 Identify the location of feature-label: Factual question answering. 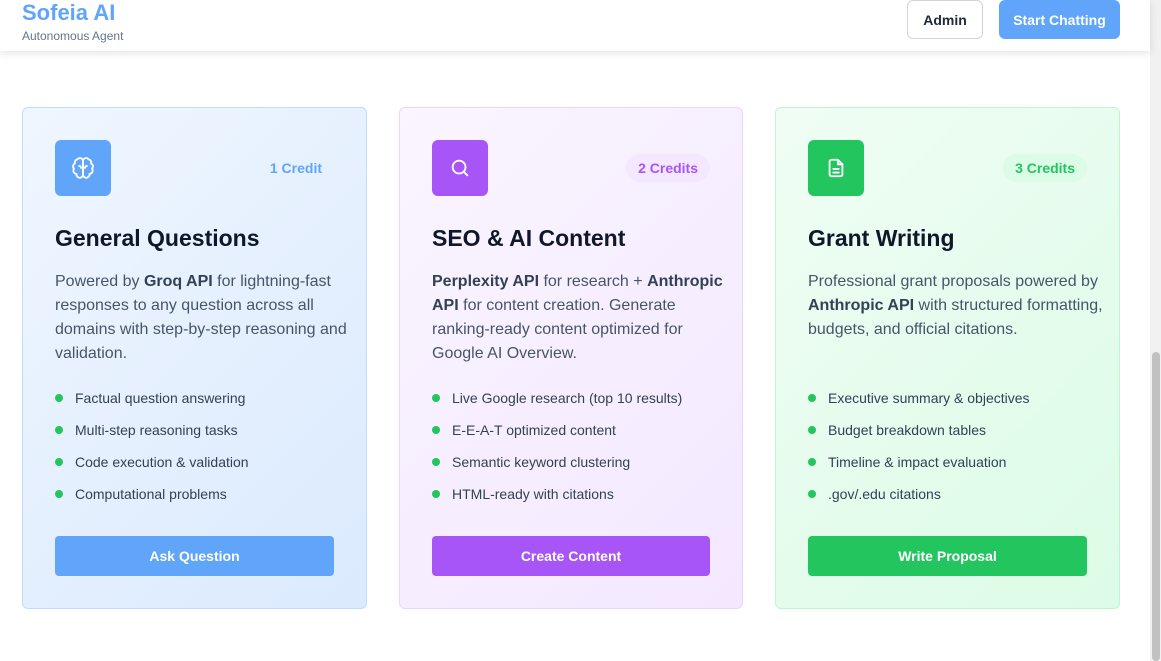
(160, 398).